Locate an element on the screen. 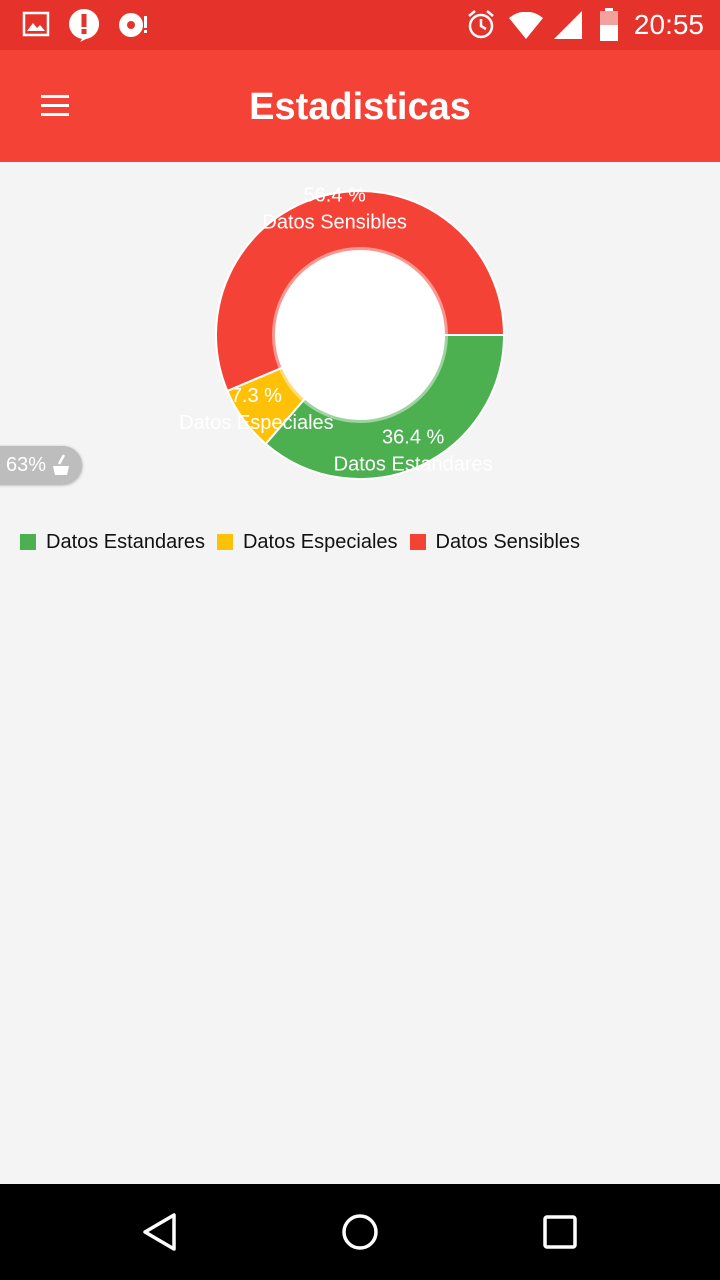 This screenshot has height=1280, width=720. alarm-icon is located at coordinates (481, 24).